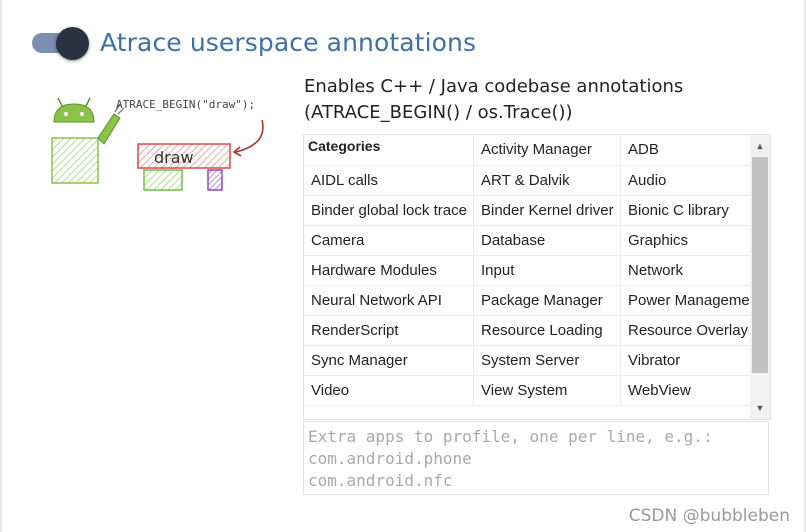 This screenshot has width=806, height=532. What do you see at coordinates (547, 361) in the screenshot?
I see `category-item: System Server` at bounding box center [547, 361].